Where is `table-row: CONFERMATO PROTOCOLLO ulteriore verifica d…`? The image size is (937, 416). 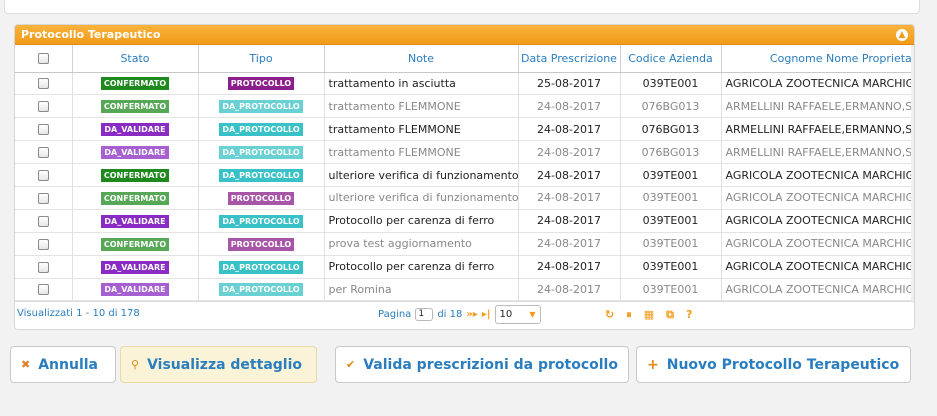 table-row: CONFERMATO PROTOCOLLO ulteriore verifica d… is located at coordinates (464, 198).